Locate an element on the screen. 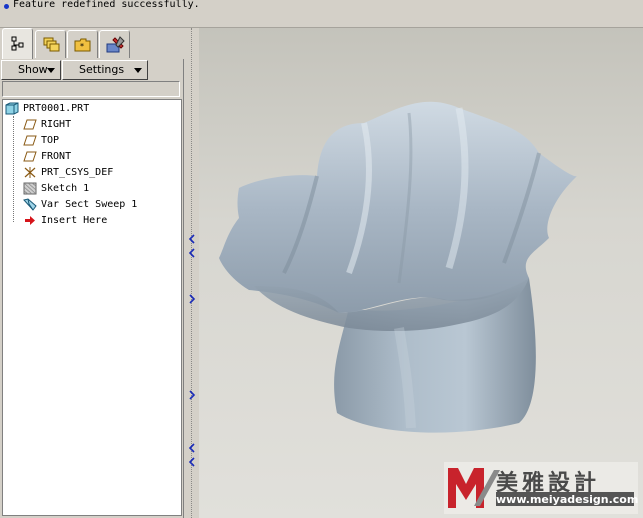 The width and height of the screenshot is (643, 518). tab-layers is located at coordinates (50, 44).